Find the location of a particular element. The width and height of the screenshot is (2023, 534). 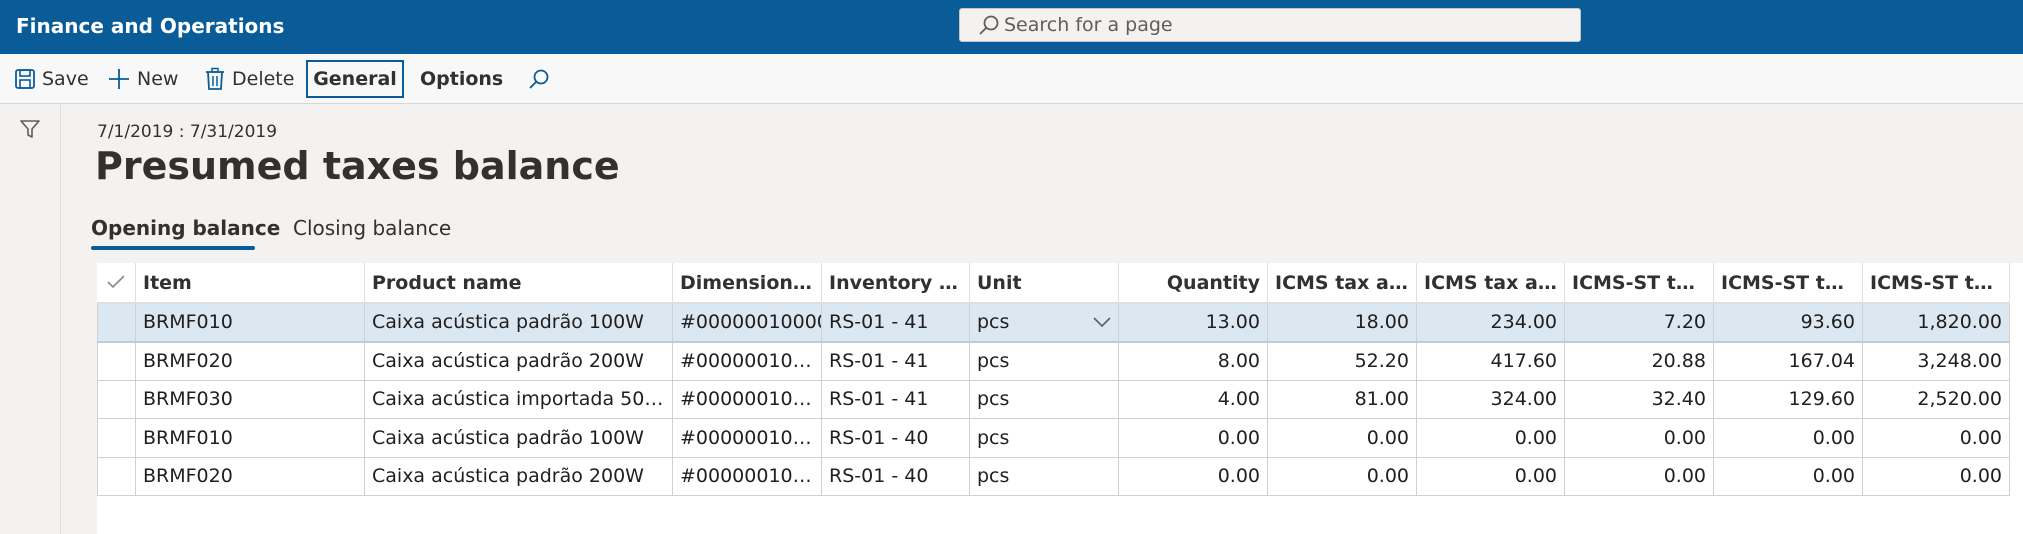

tab-options: Options is located at coordinates (461, 79).